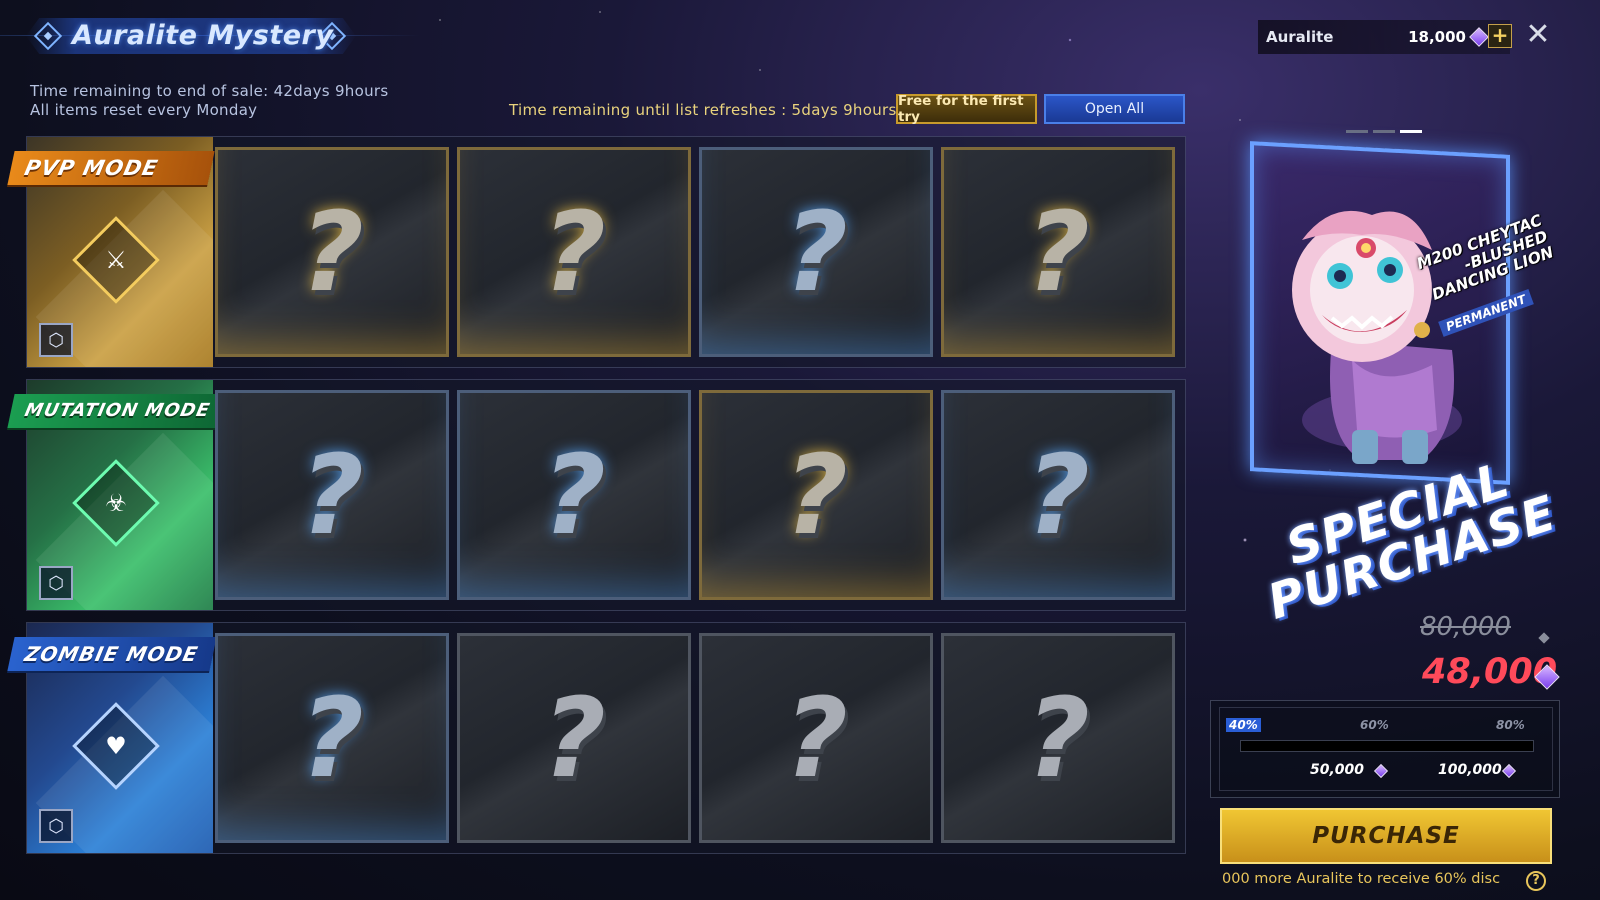  Describe the element at coordinates (1386, 836) in the screenshot. I see `purchase-button: PURCHASE` at that location.